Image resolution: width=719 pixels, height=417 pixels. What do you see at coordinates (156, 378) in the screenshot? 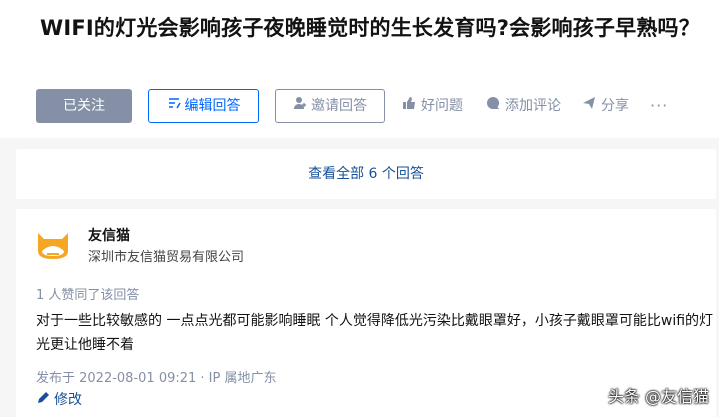
I see `answer-meta: 发布于 2022-08-01 09:21 · IP 属地广东` at bounding box center [156, 378].